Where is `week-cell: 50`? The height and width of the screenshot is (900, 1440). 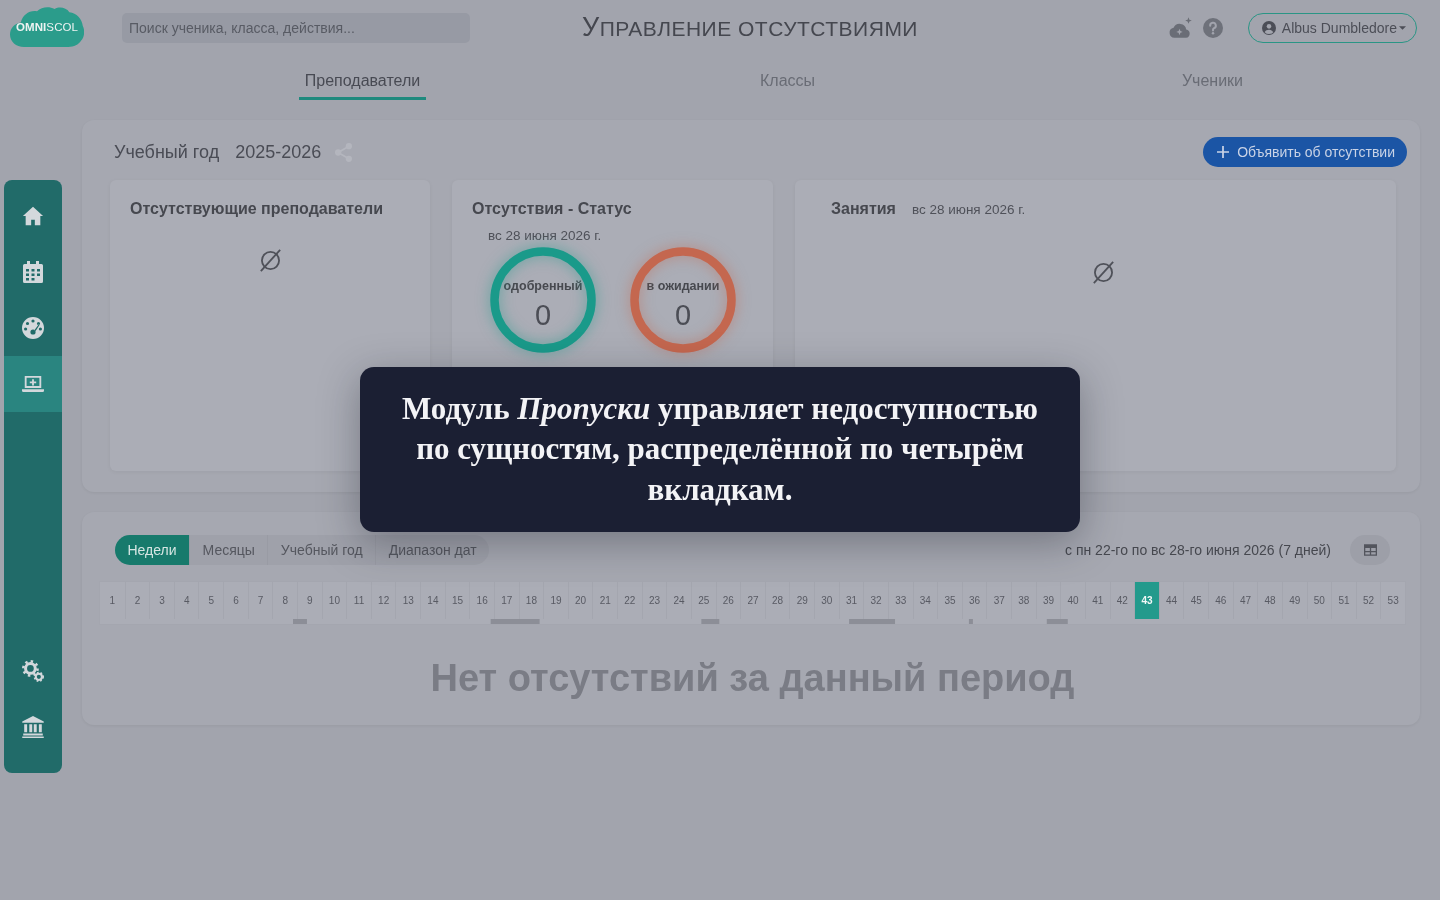 week-cell: 50 is located at coordinates (1319, 600).